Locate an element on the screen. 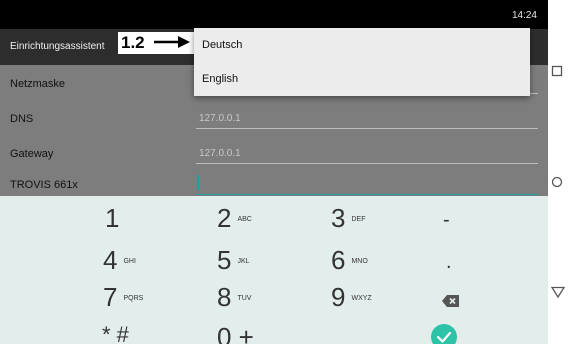 The height and width of the screenshot is (344, 568). form-row-dns: DNS 127.0.0.1 is located at coordinates (274, 117).